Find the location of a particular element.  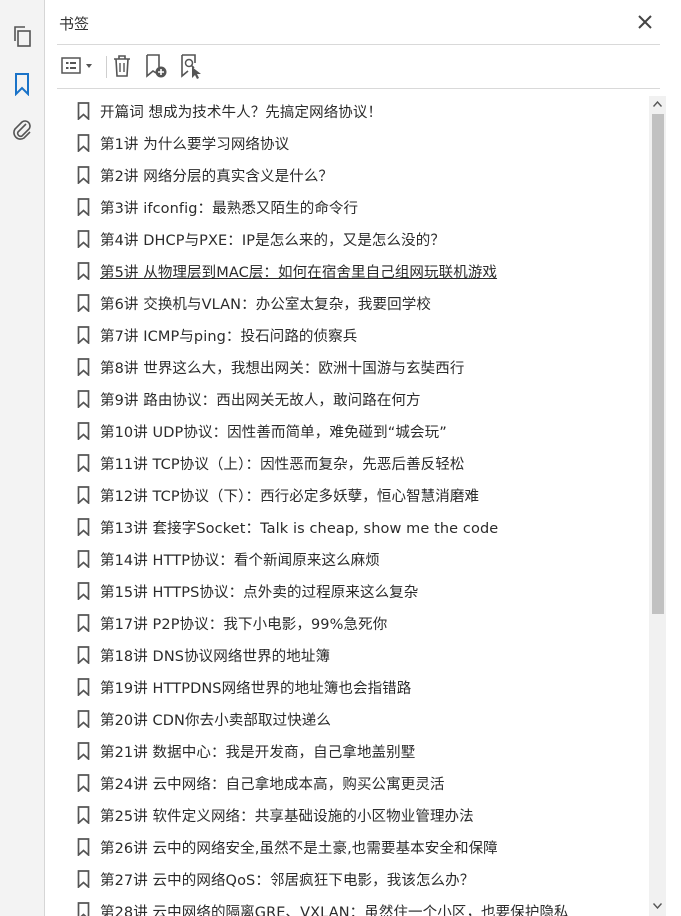

bookmark-item: 第15讲 HTTPS协议：点外卖的过程原来这么复杂 is located at coordinates (356, 591).